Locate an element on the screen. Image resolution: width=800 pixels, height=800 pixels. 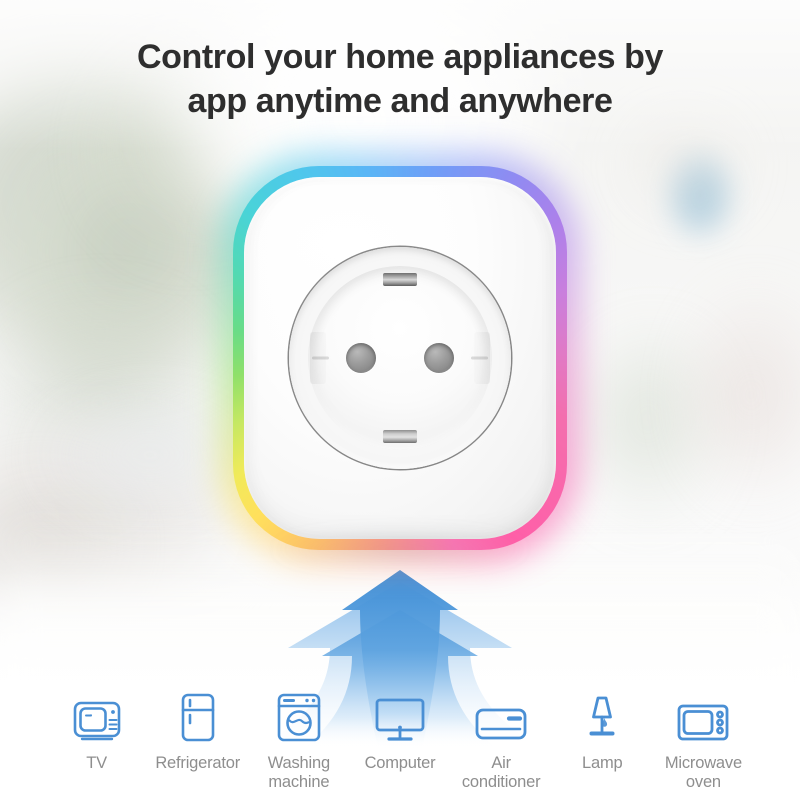
appliance-label: Refrigerator is located at coordinates (198, 763).